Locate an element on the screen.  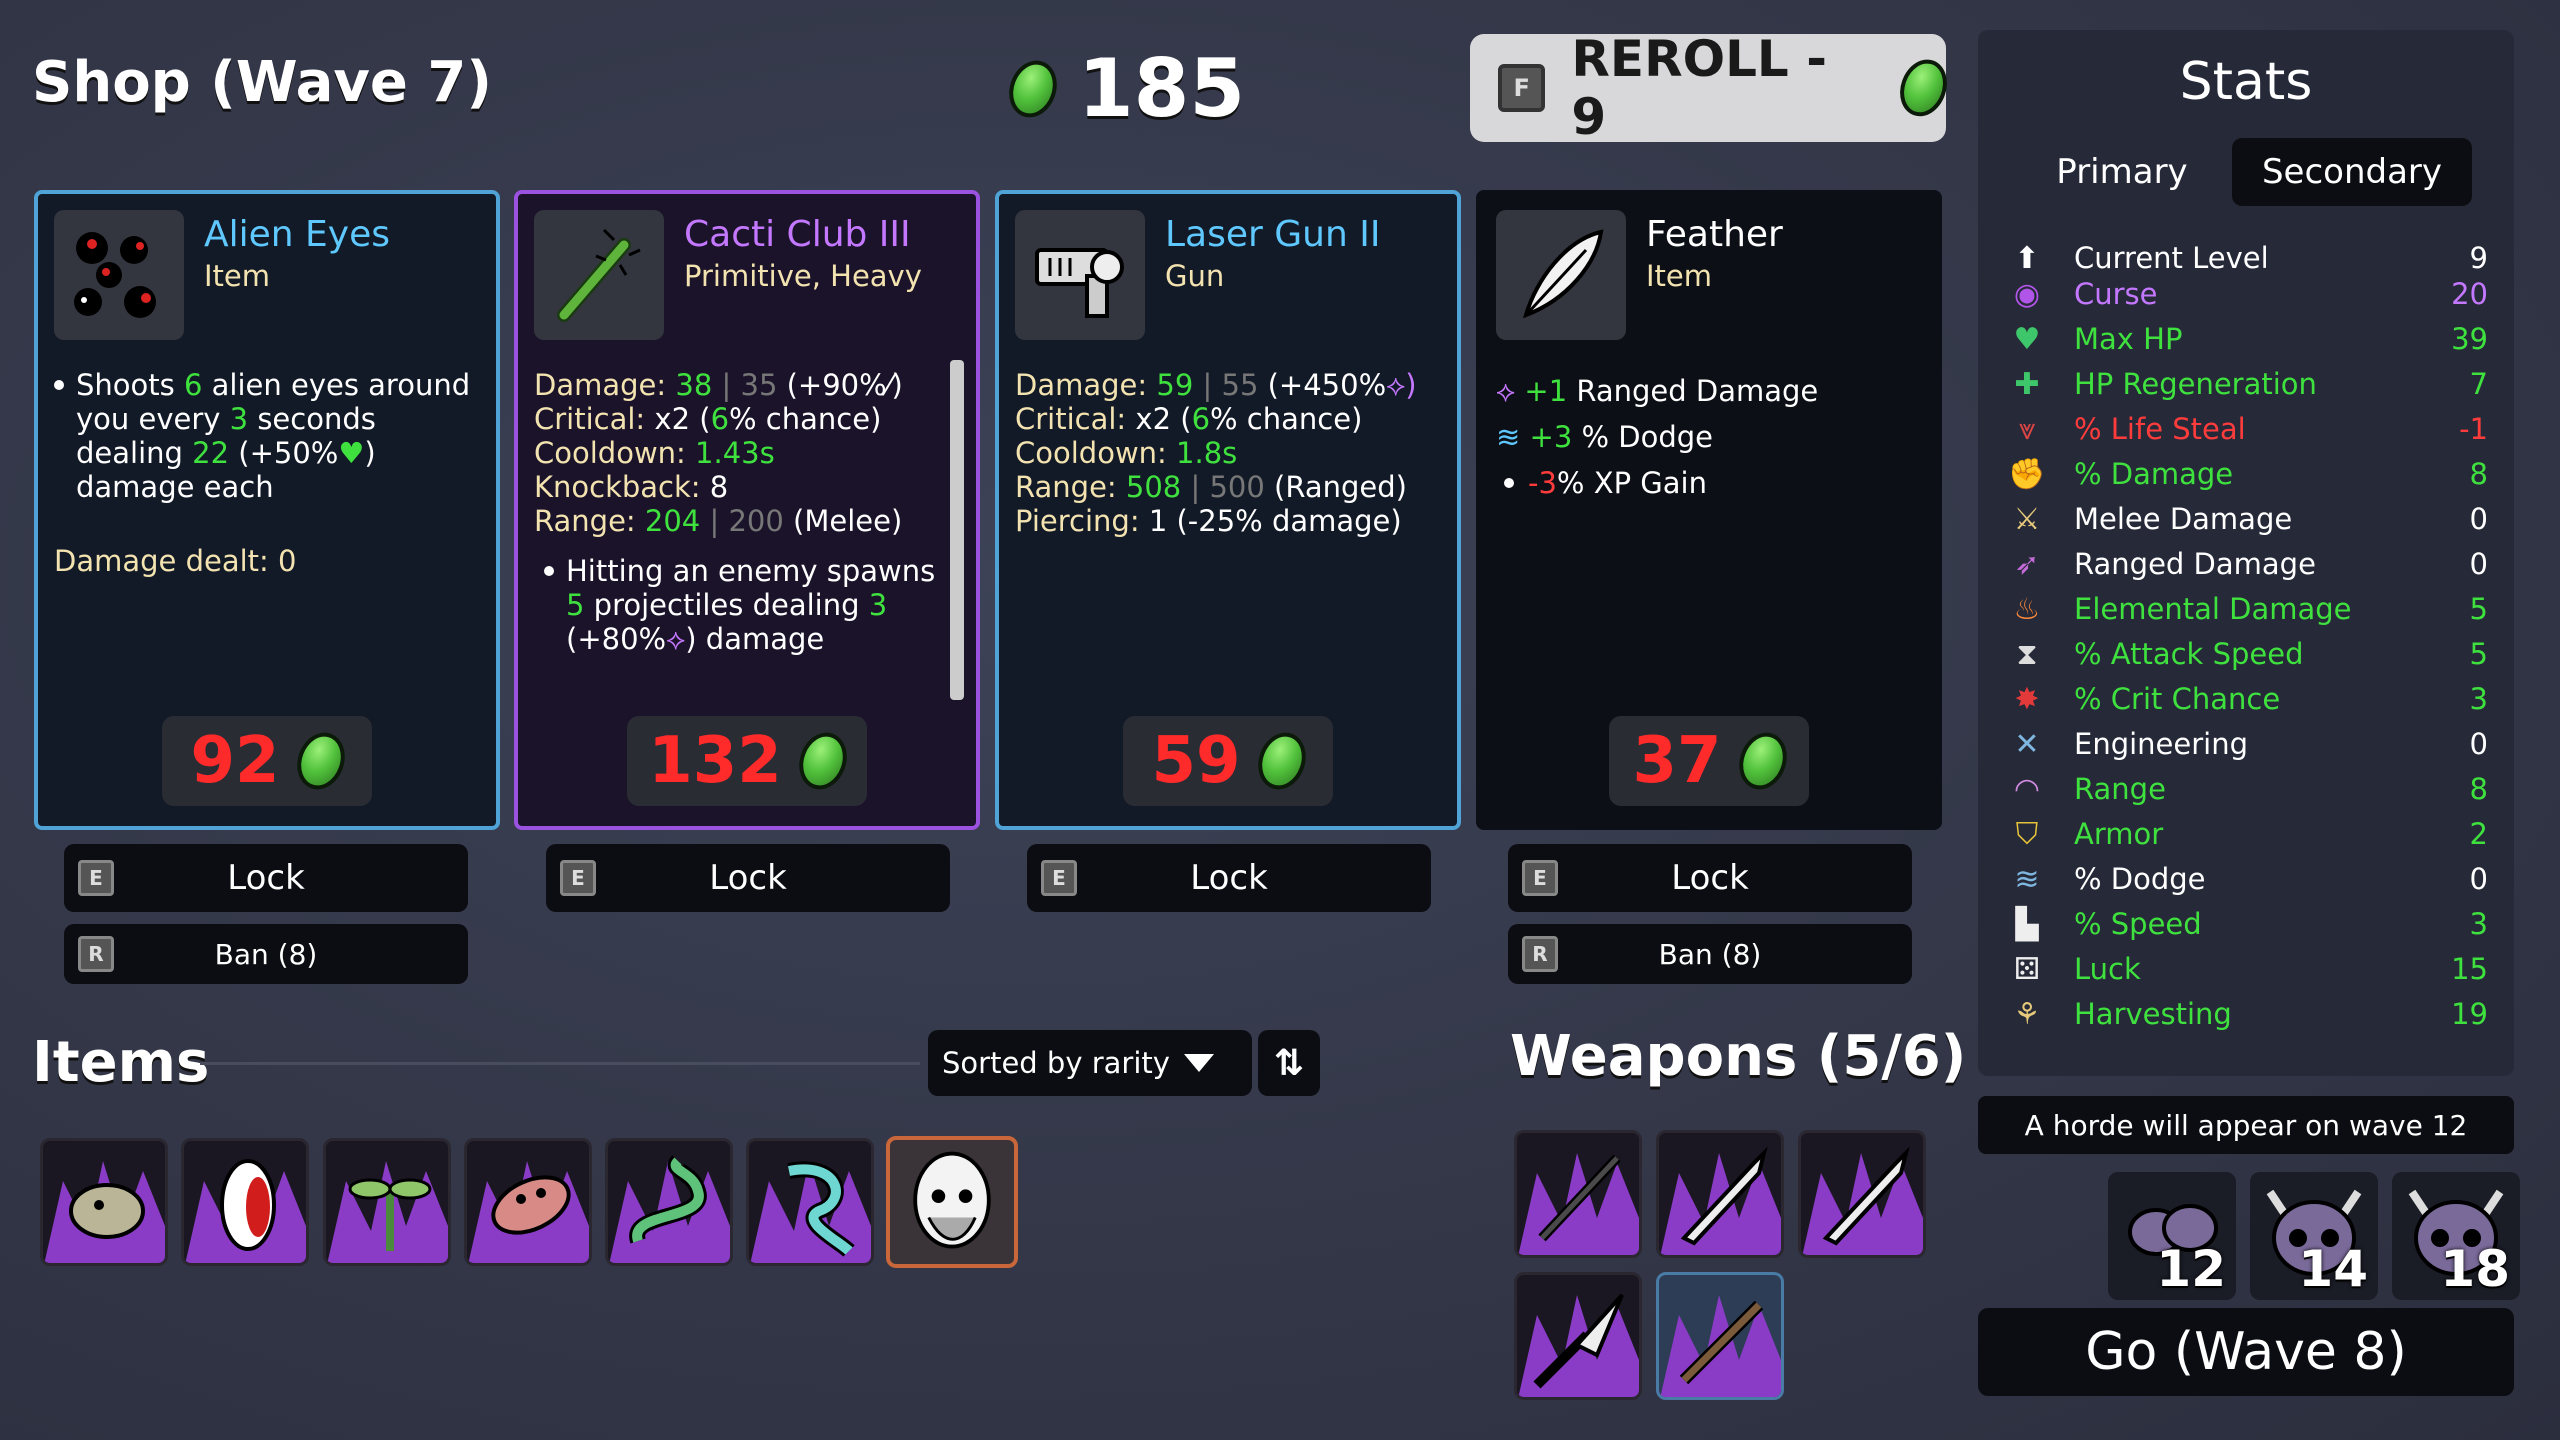
heart-plus-icon: ✚ is located at coordinates (2027, 384).